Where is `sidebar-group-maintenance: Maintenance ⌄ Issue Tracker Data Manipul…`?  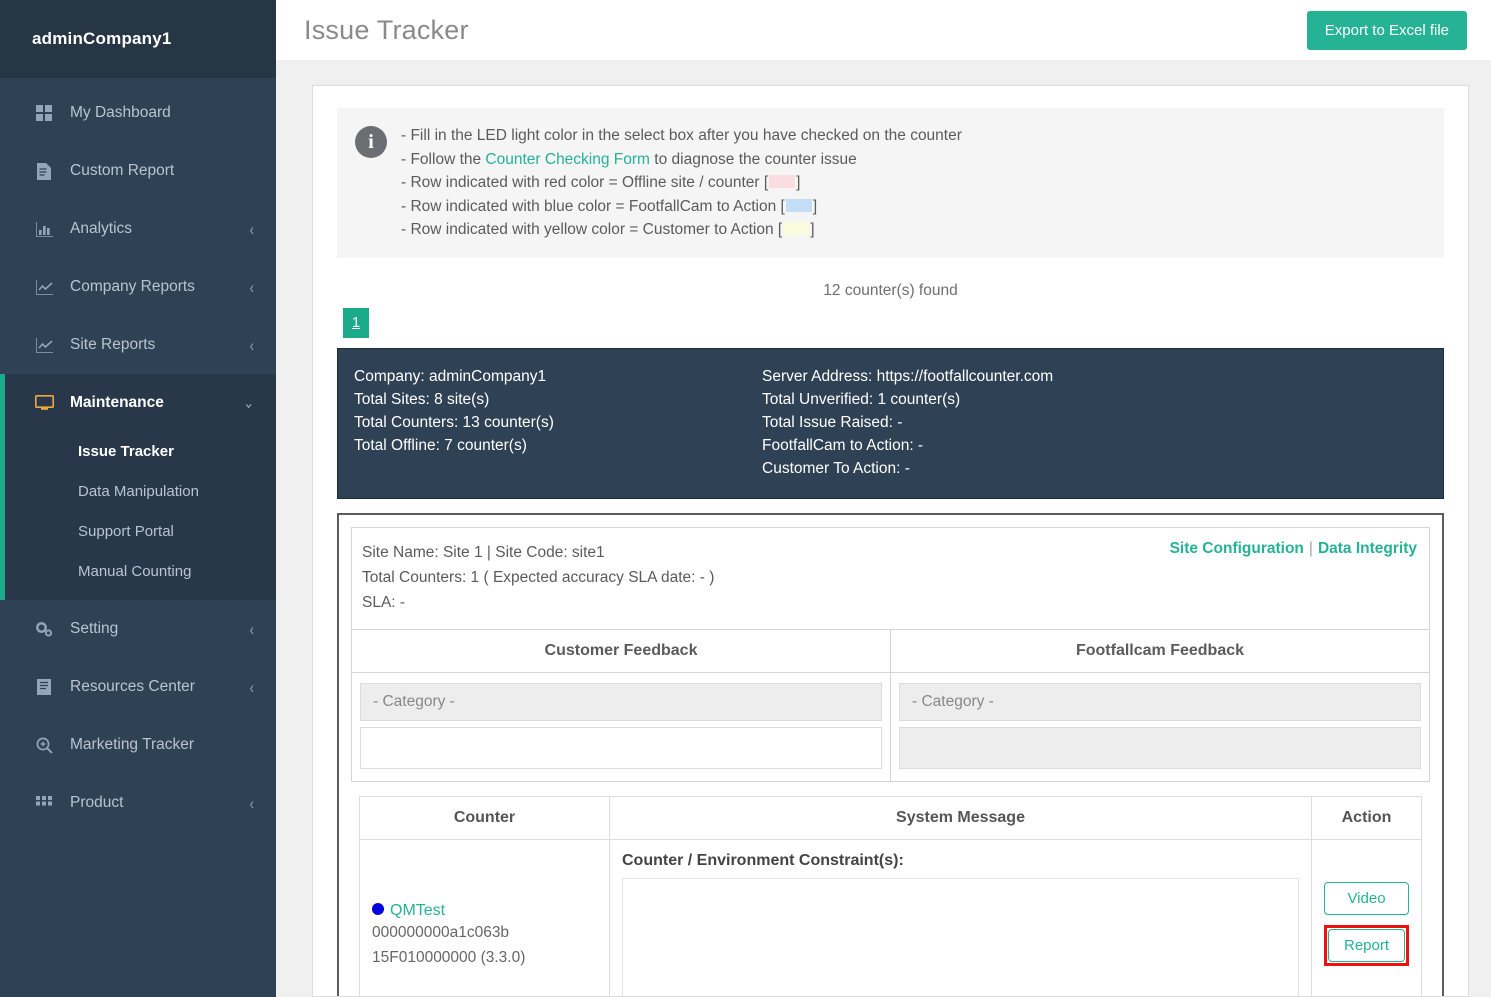
sidebar-group-maintenance: Maintenance ⌄ Issue Tracker Data Manipul… is located at coordinates (138, 487).